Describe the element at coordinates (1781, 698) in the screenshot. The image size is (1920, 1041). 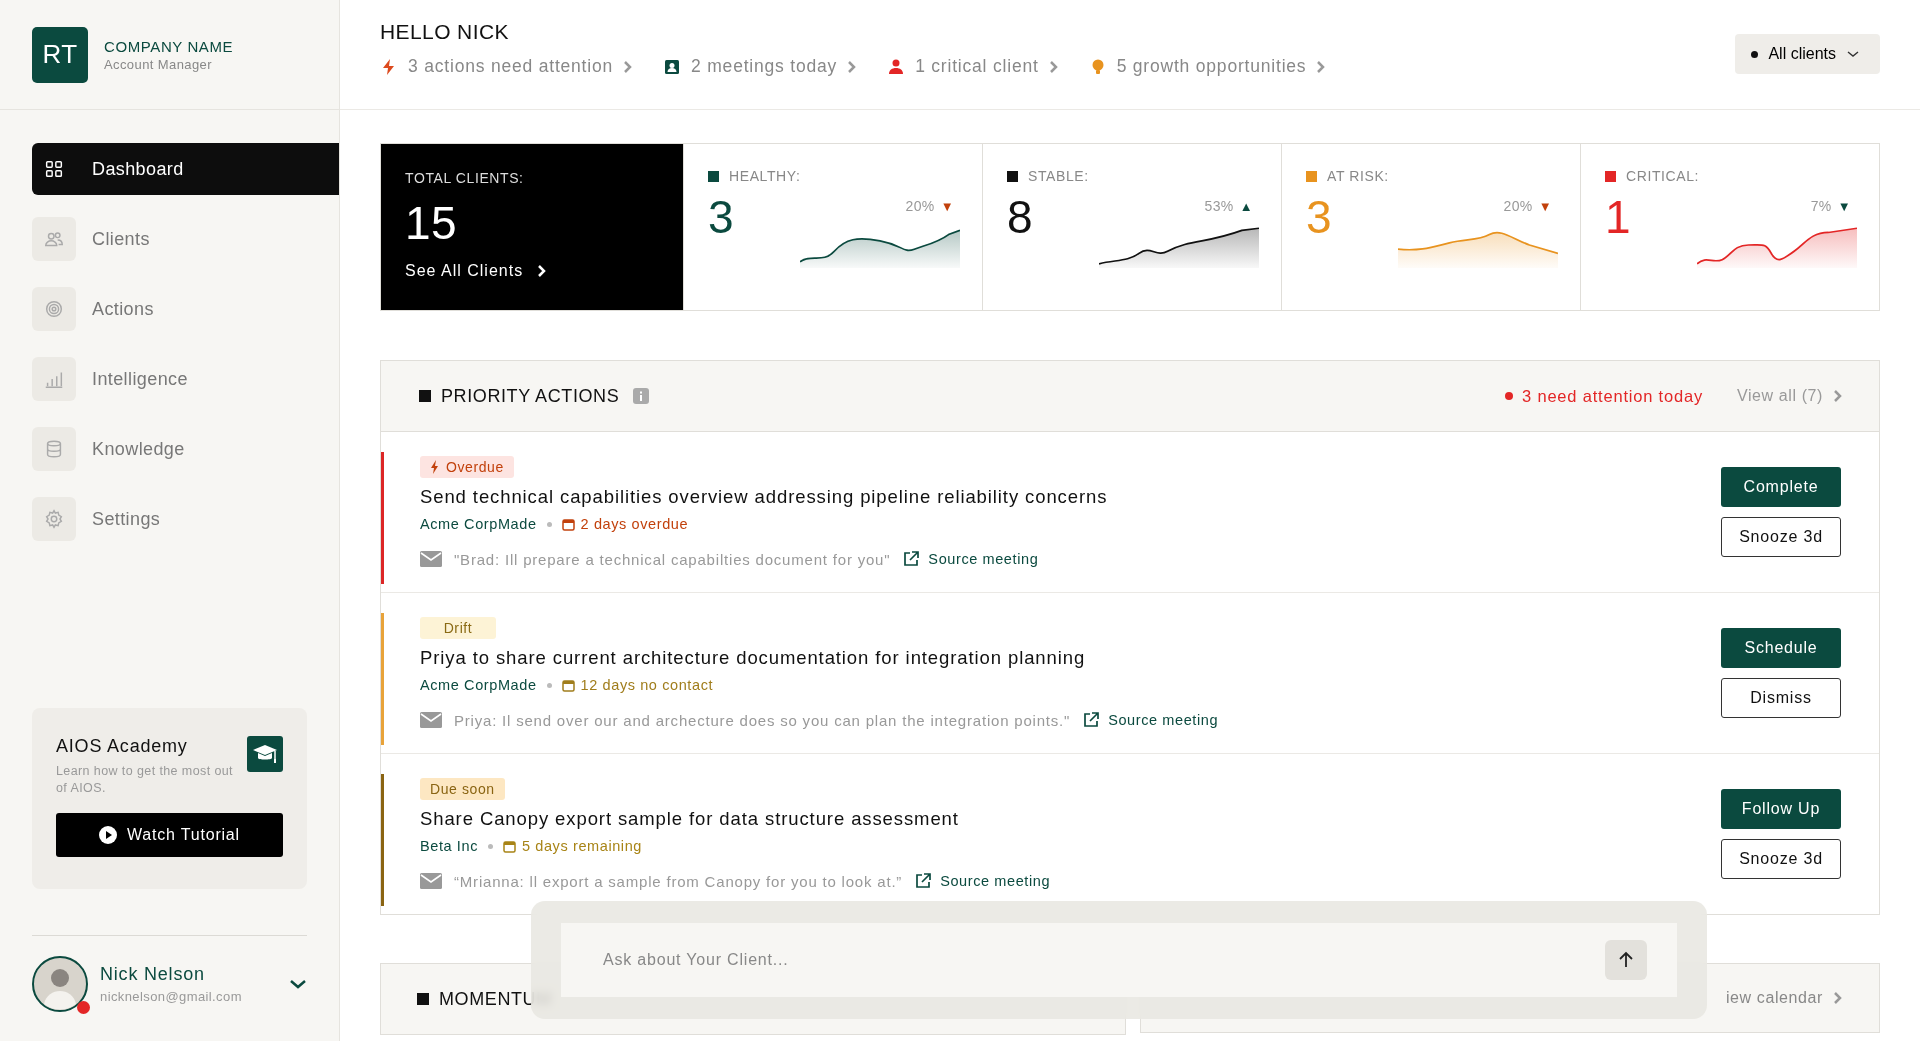
I see `secondary-action-button: Dismiss` at that location.